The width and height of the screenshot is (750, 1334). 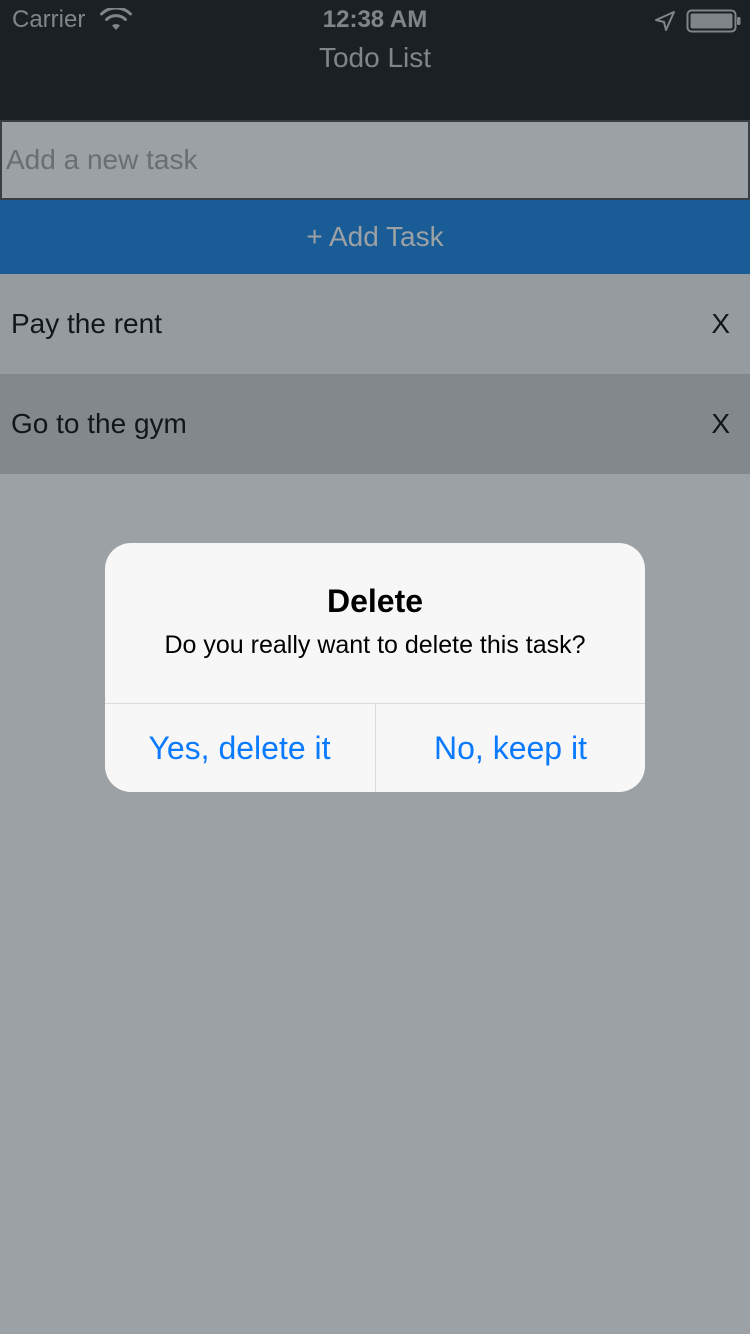 What do you see at coordinates (510, 748) in the screenshot?
I see `cancel-delete-button: No, keep it` at bounding box center [510, 748].